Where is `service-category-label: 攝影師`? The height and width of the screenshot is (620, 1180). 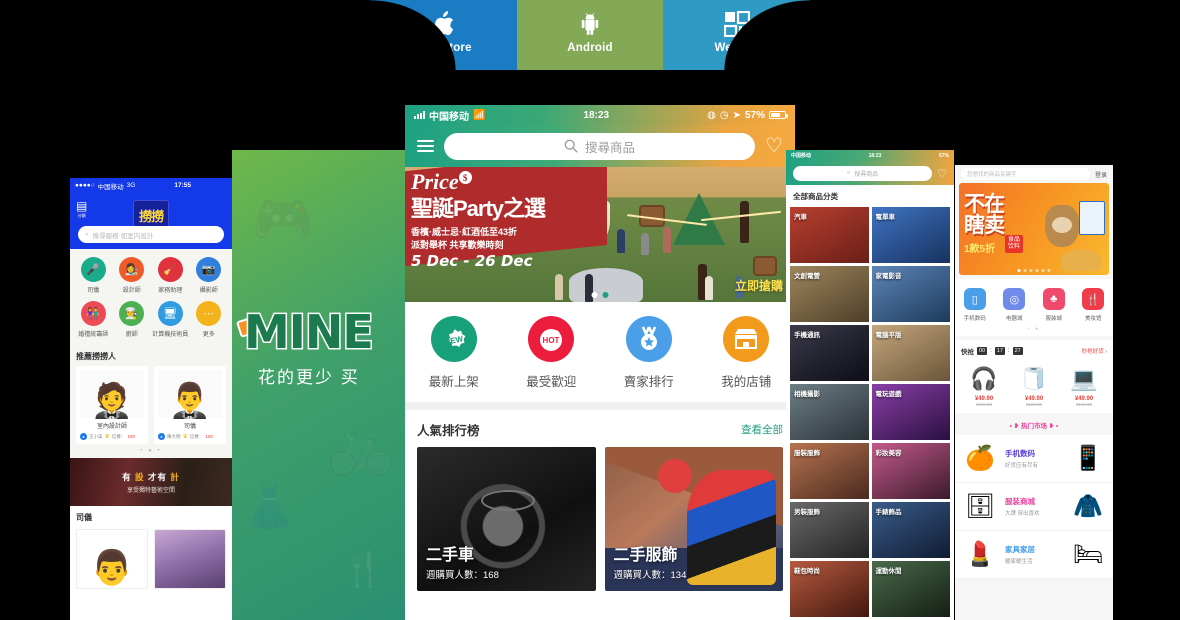
service-category-label: 攝影師 is located at coordinates (208, 291).